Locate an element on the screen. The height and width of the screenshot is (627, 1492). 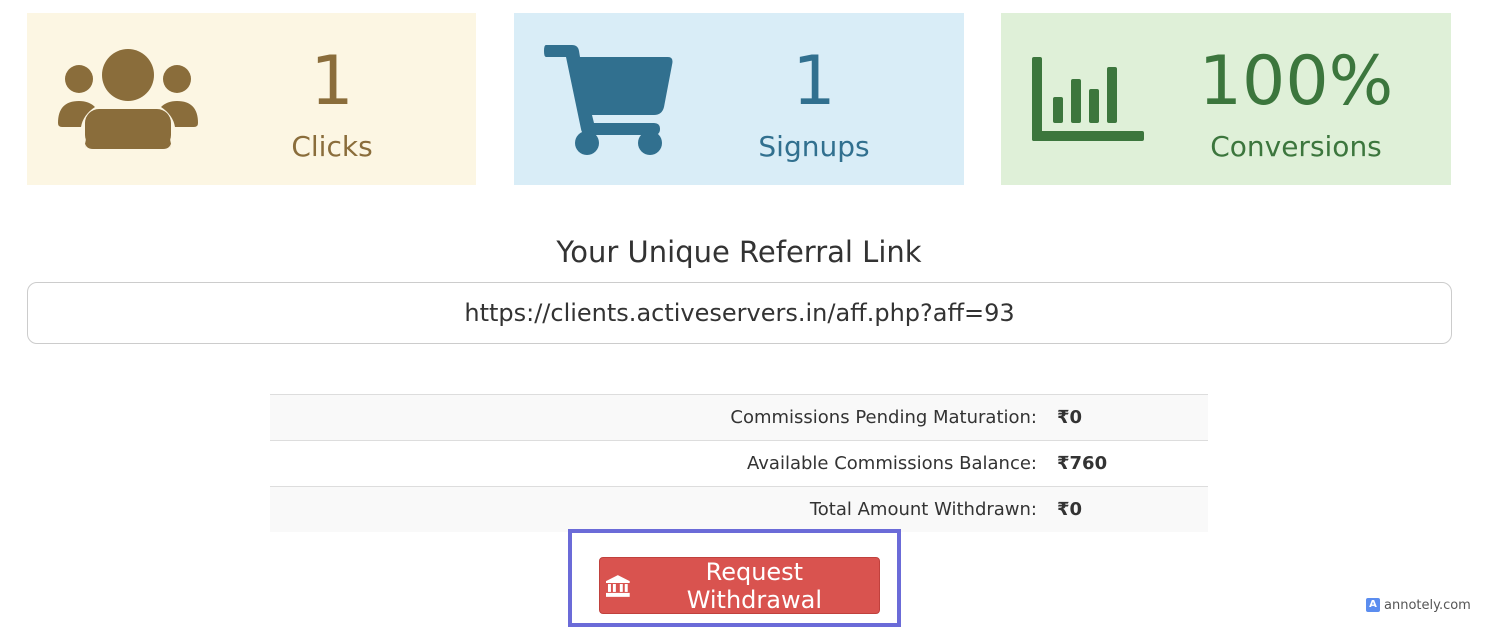
referral-link-input is located at coordinates (739, 313).